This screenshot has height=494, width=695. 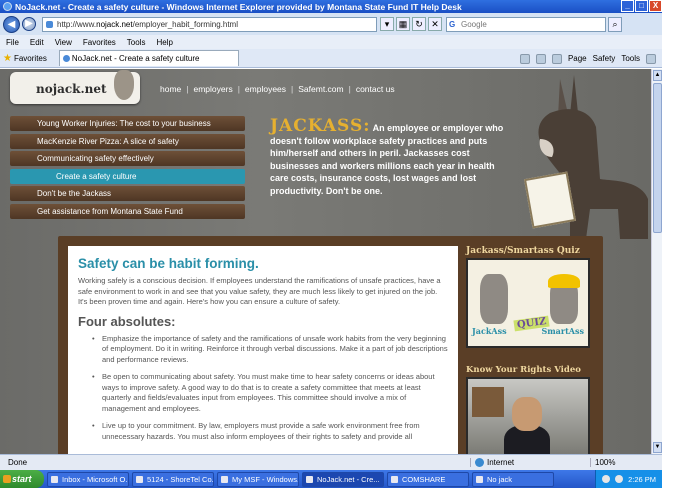 I want to click on tools-menu: Tools, so click(x=630, y=58).